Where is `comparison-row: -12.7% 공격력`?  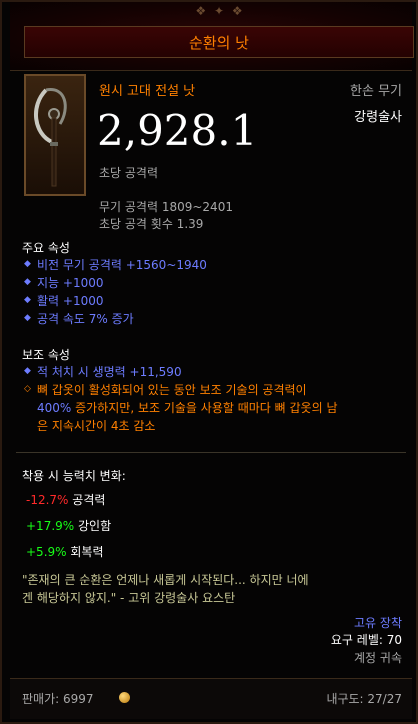
comparison-row: -12.7% 공격력 is located at coordinates (65, 499).